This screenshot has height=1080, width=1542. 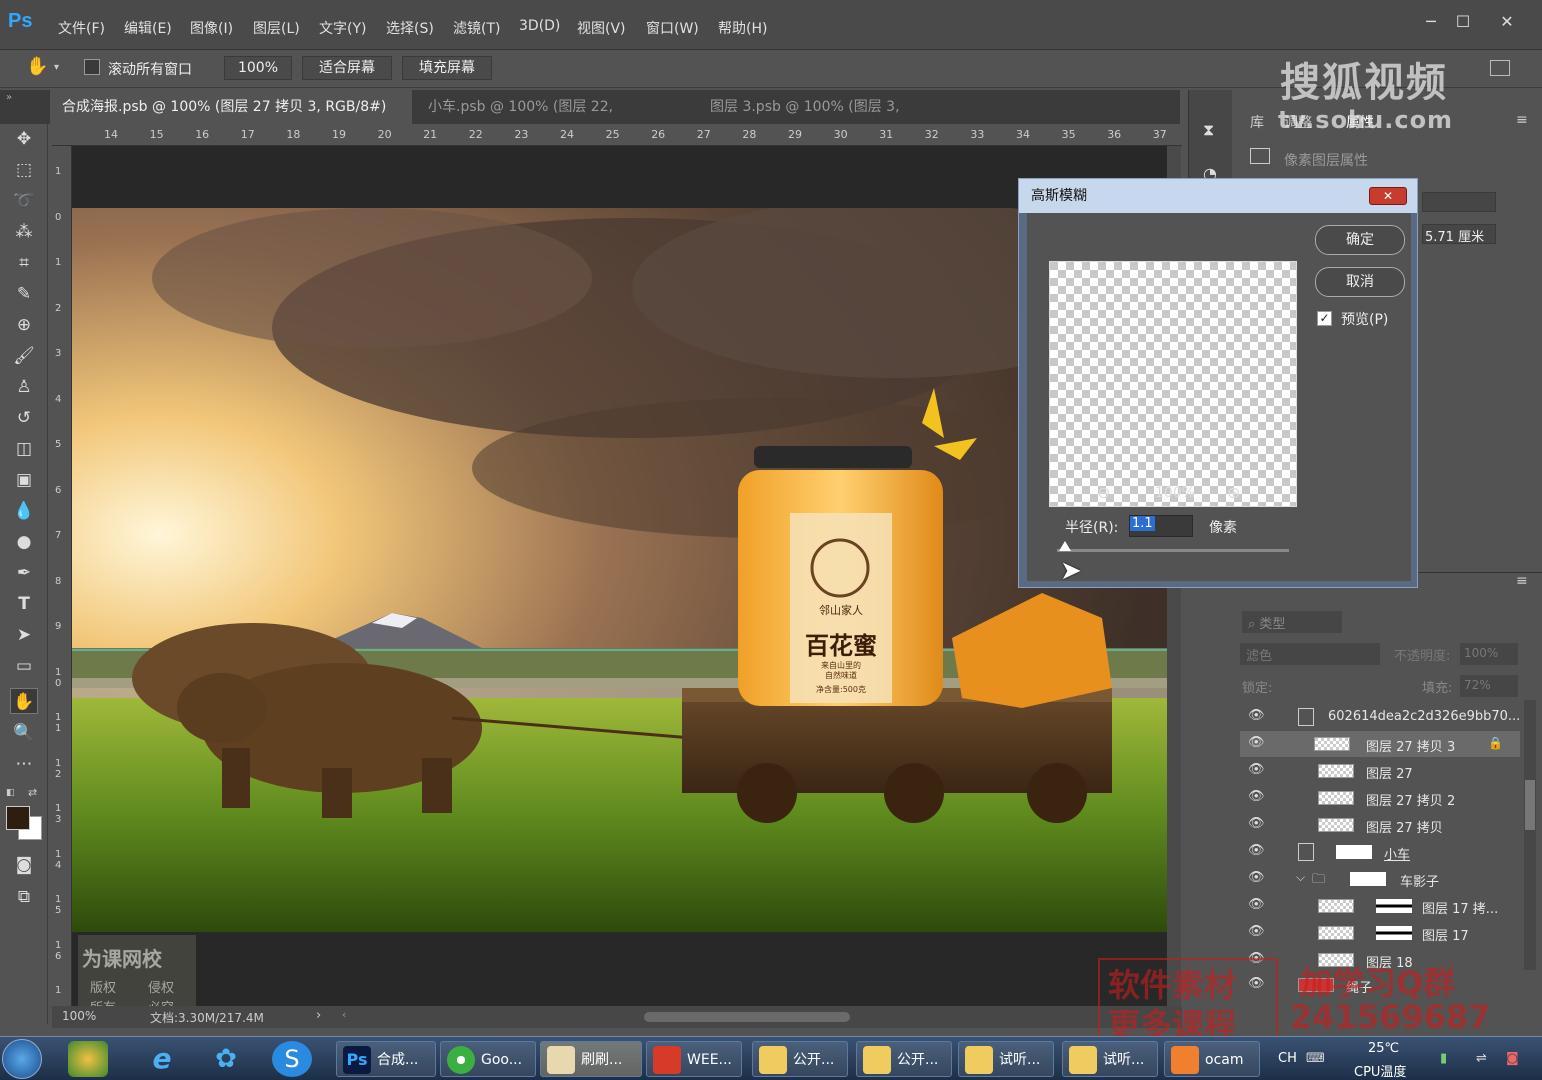 I want to click on menu-window: 窗口(W), so click(x=672, y=28).